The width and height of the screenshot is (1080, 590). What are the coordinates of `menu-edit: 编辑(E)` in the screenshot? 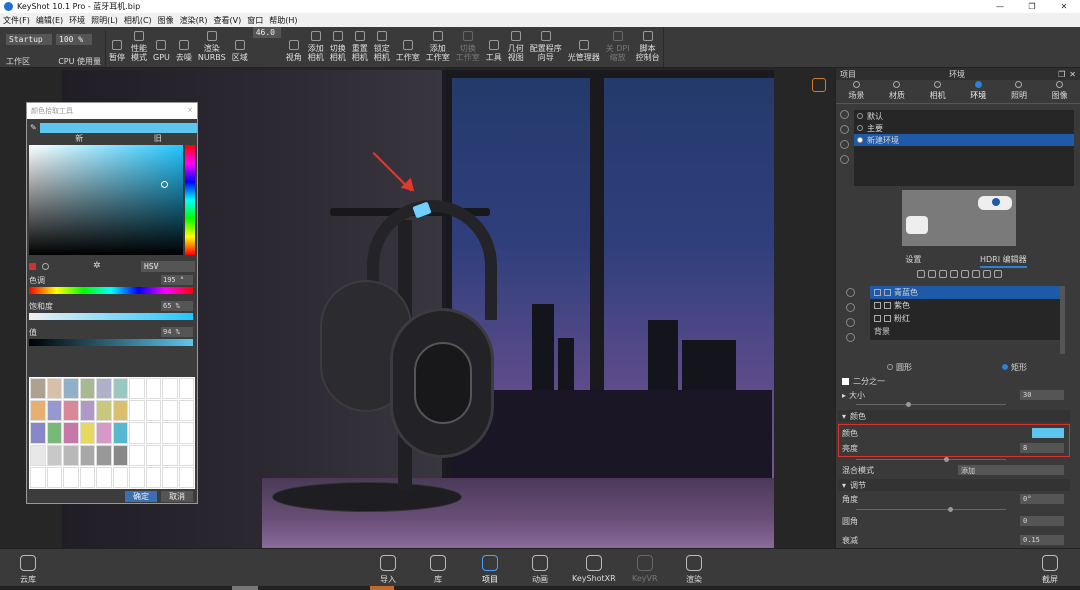 It's located at (49, 20).